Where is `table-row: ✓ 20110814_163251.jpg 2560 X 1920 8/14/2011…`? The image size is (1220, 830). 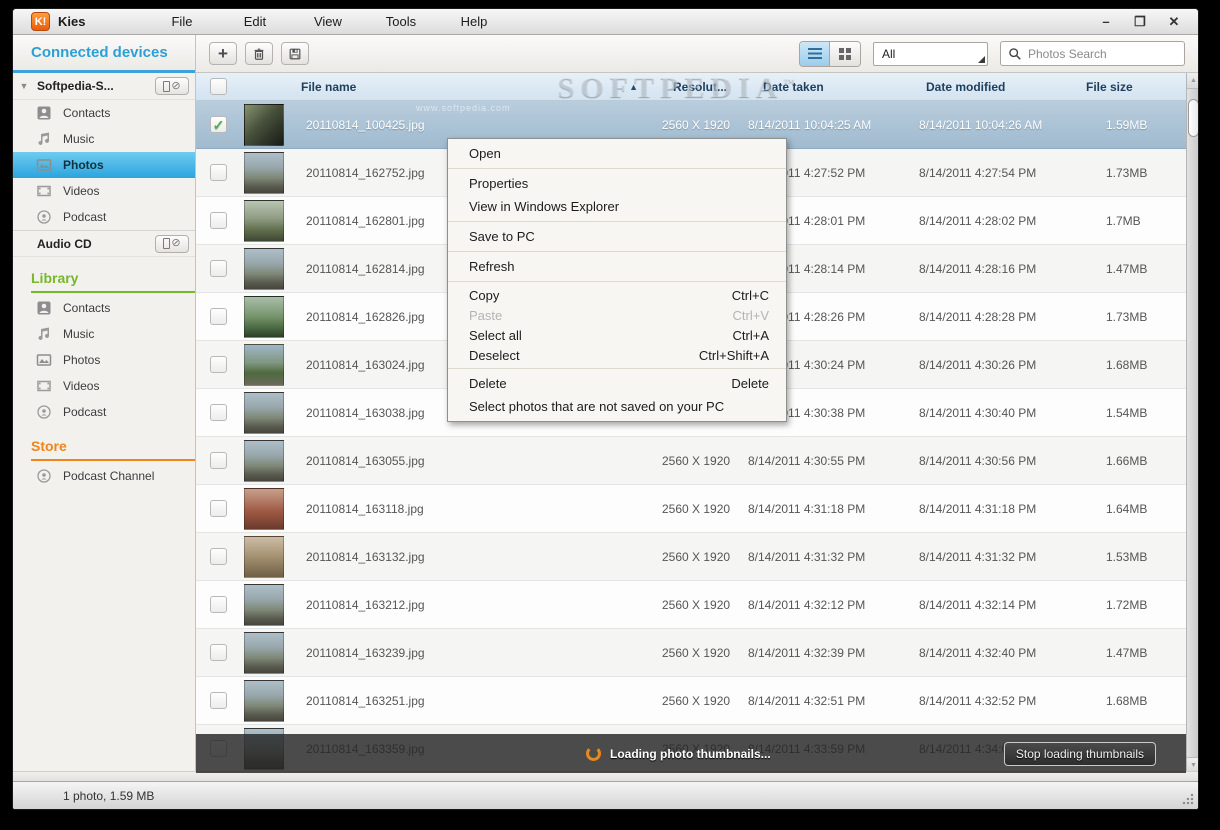 table-row: ✓ 20110814_163251.jpg 2560 X 1920 8/14/2011… is located at coordinates (691, 701).